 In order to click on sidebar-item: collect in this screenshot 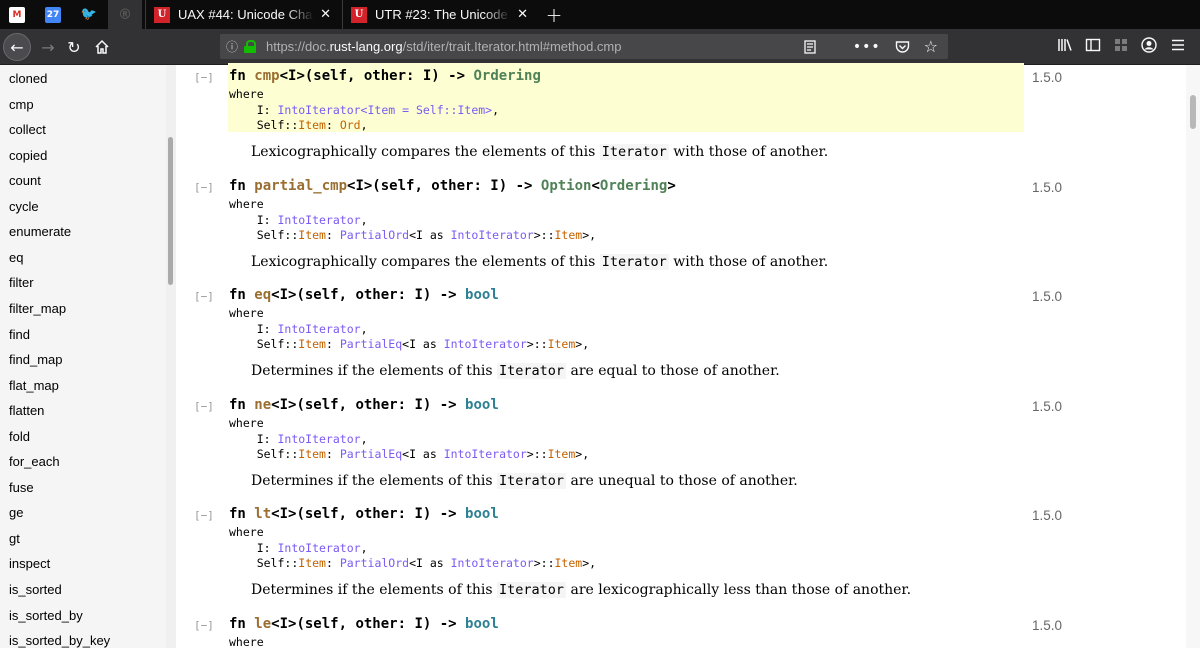, I will do `click(27, 129)`.